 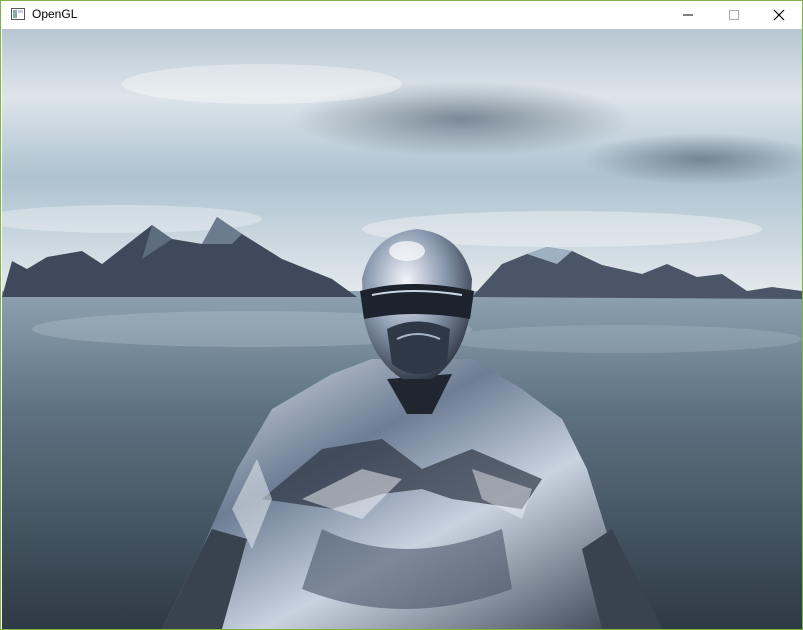 I want to click on window-title: OpenGL, so click(x=55, y=14).